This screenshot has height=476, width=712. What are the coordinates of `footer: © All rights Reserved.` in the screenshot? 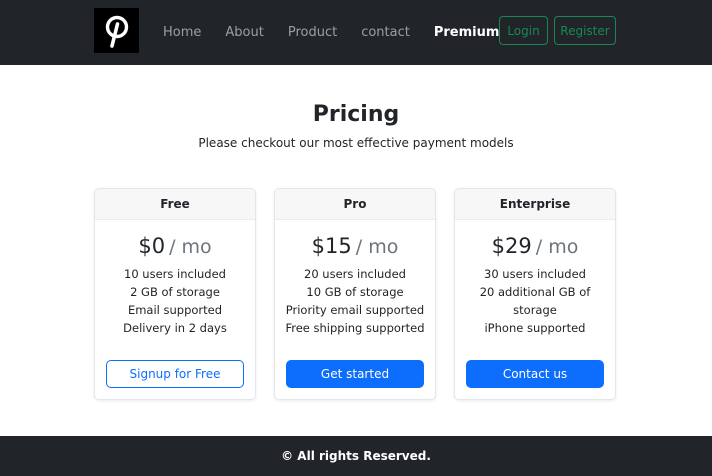 It's located at (356, 456).